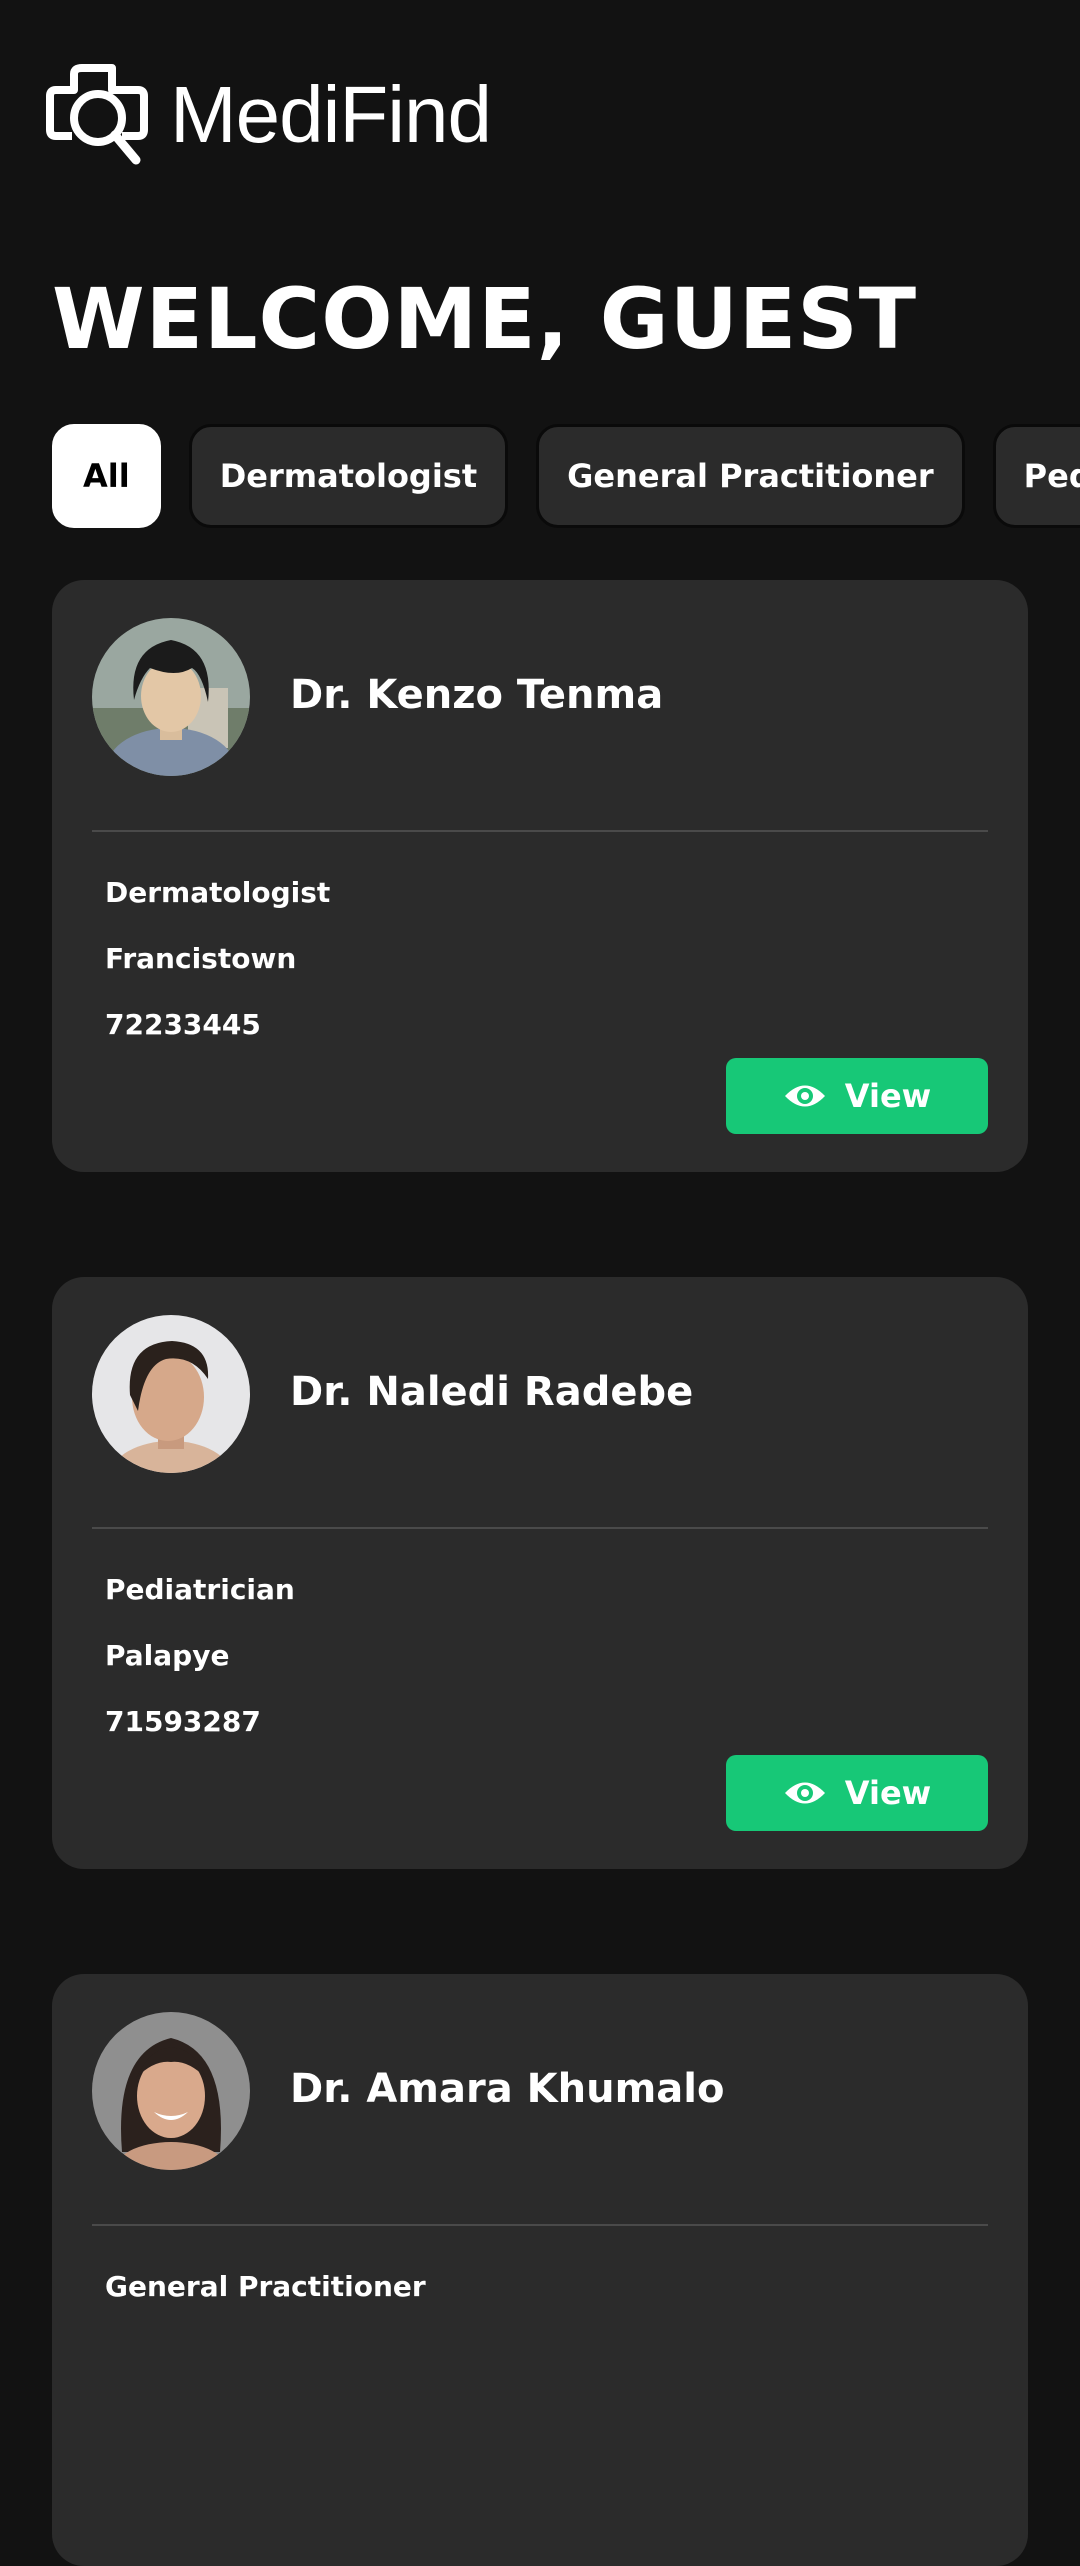 This screenshot has height=2566, width=1080. I want to click on filter-chip-dermatologist: Dermatologist, so click(348, 476).